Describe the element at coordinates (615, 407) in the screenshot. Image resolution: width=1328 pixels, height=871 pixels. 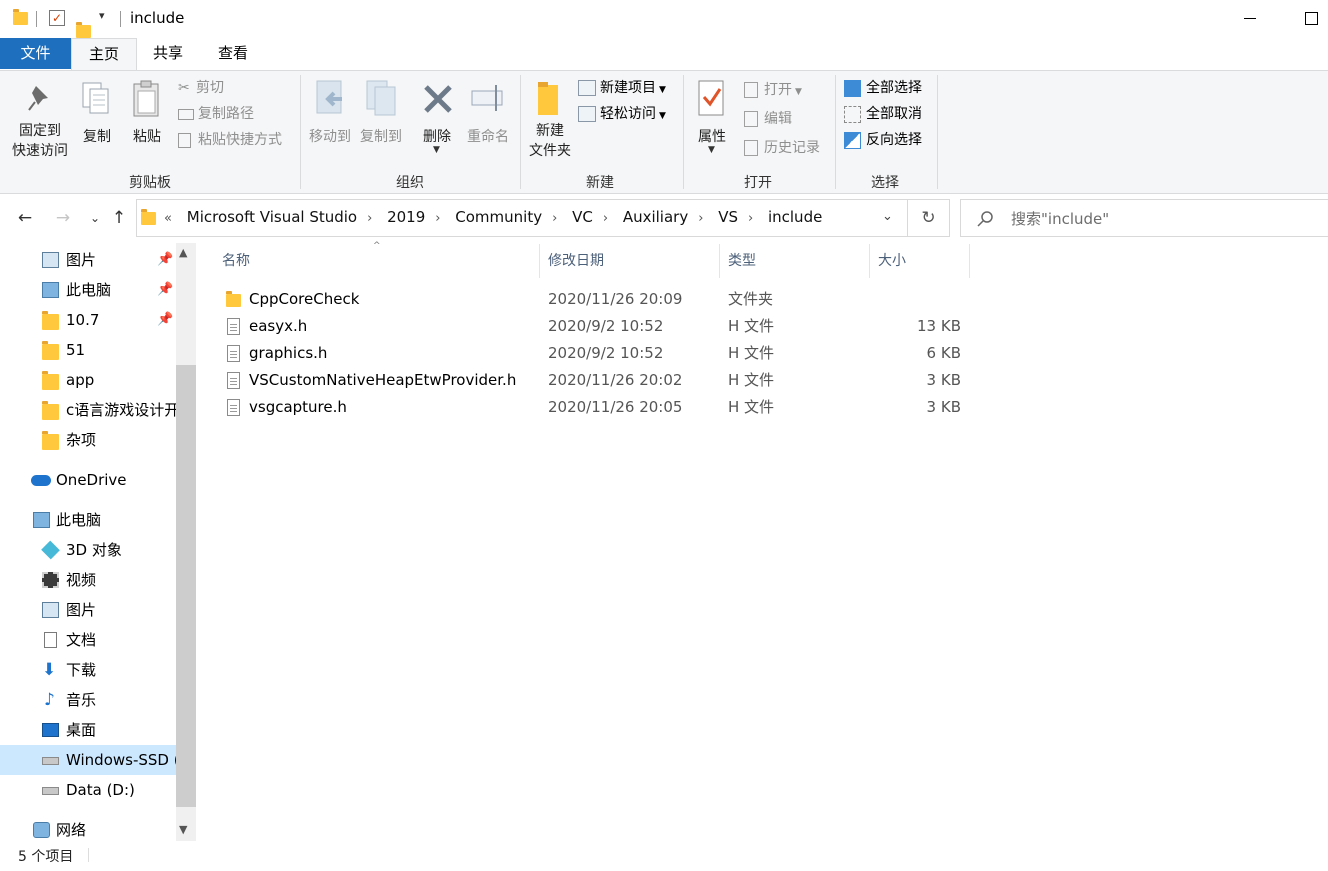
I see `file-date: 2020/11/26 20:05` at that location.